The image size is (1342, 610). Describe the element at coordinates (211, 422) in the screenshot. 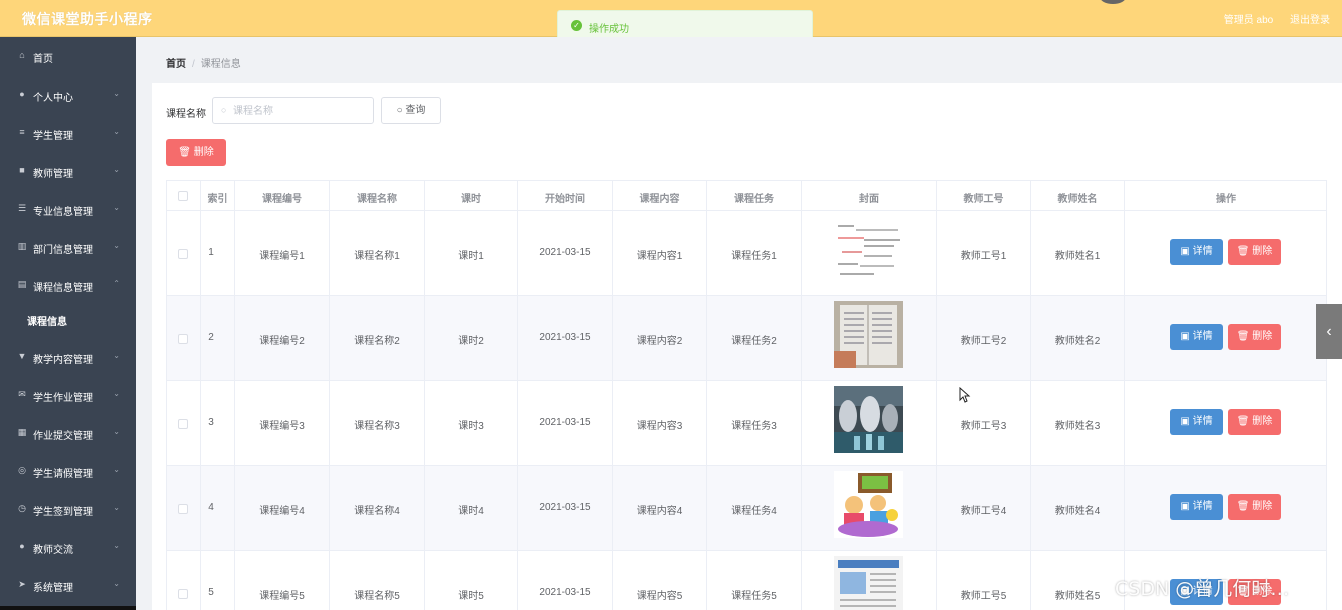

I see `cell-index: 3` at that location.